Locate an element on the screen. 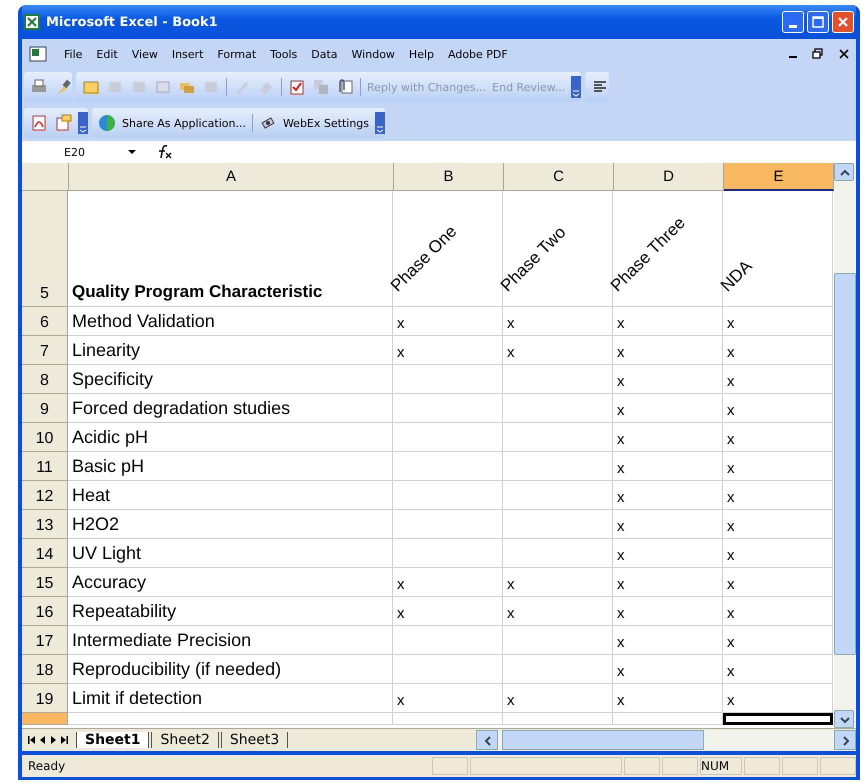  column-header: C is located at coordinates (559, 177).